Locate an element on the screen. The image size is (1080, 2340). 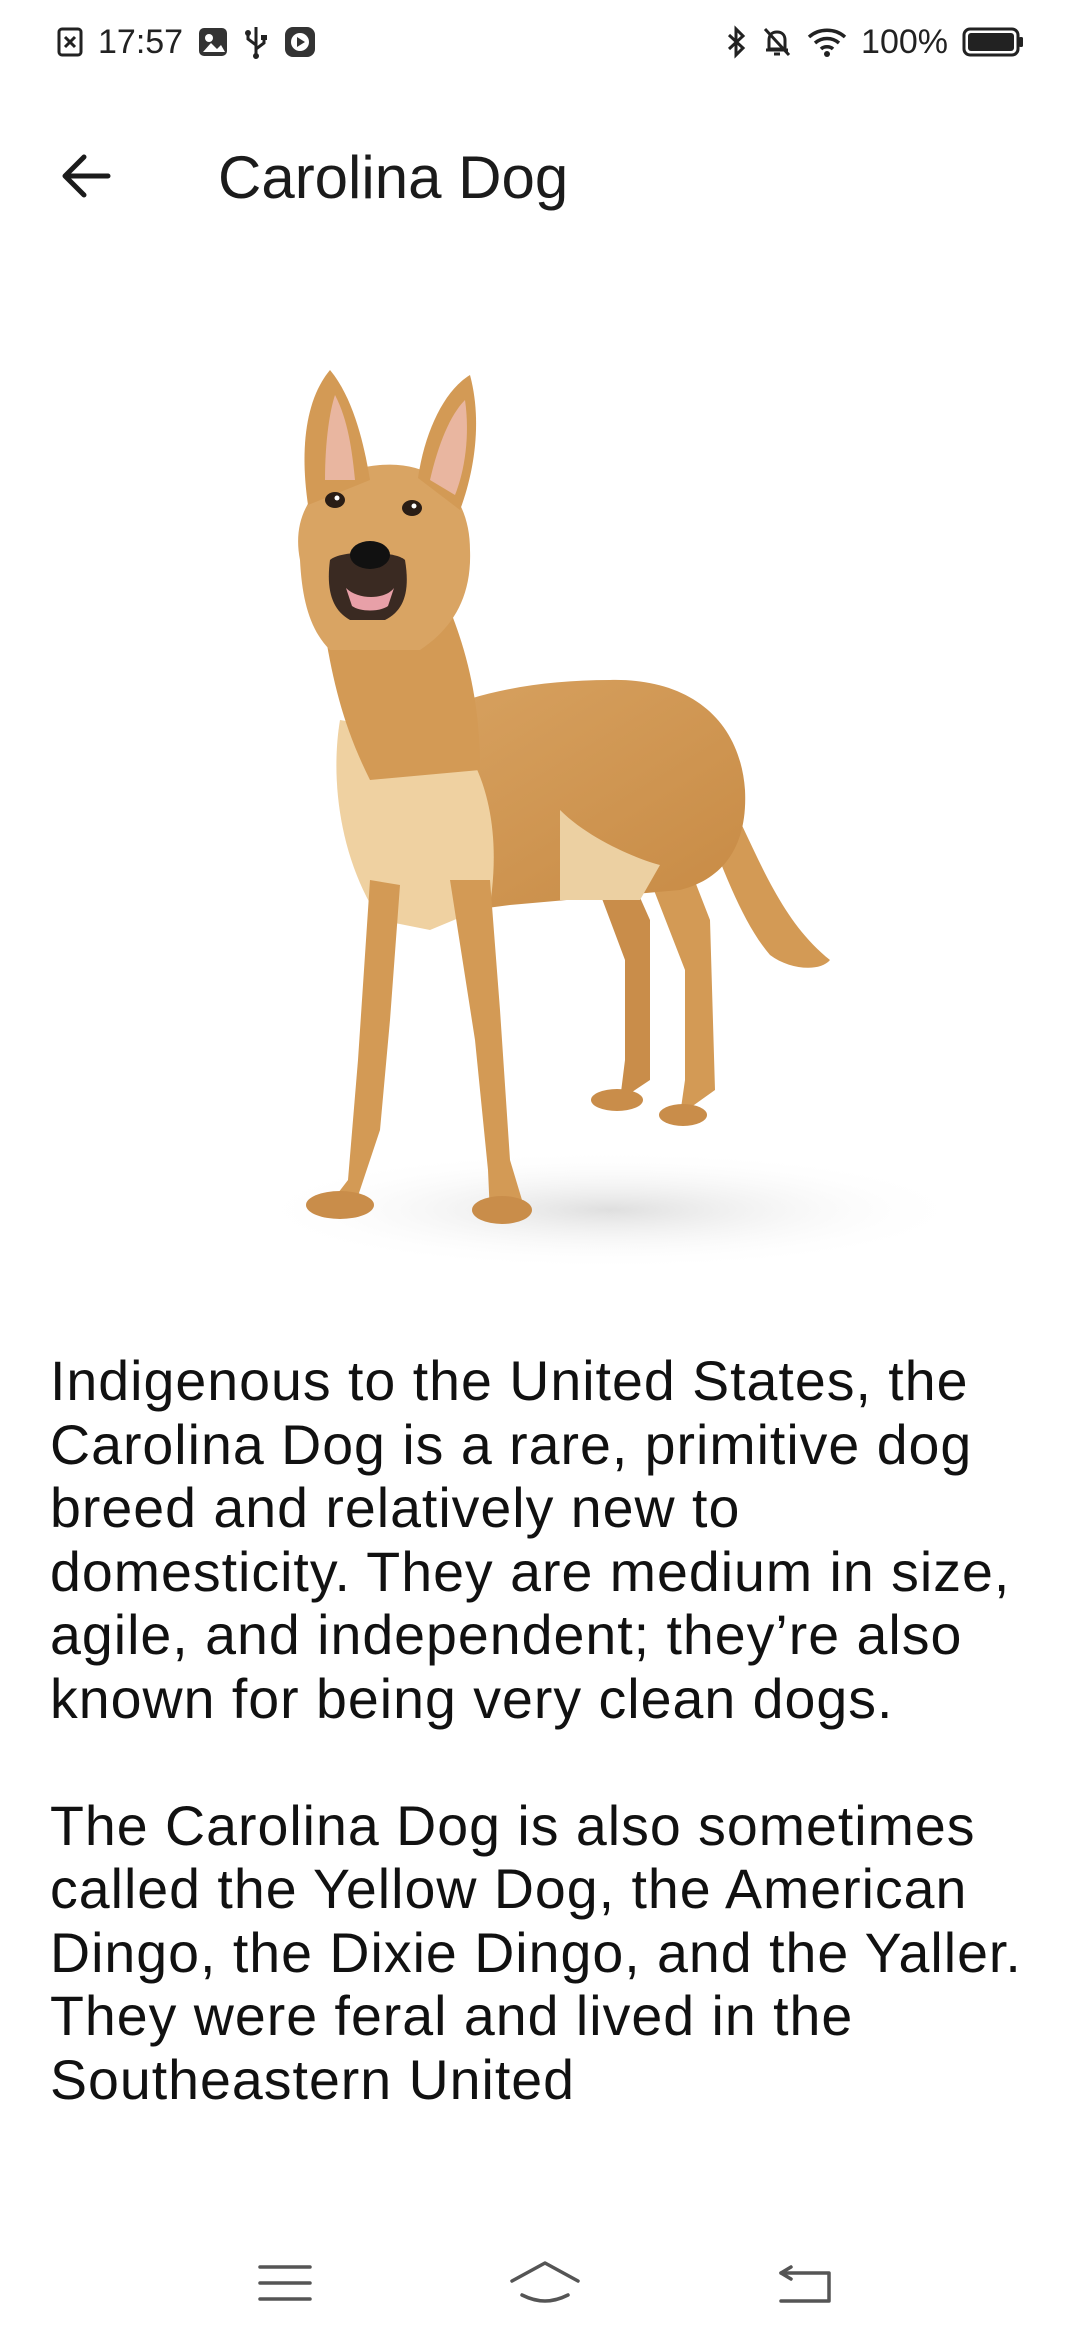
battery-icon is located at coordinates (993, 42).